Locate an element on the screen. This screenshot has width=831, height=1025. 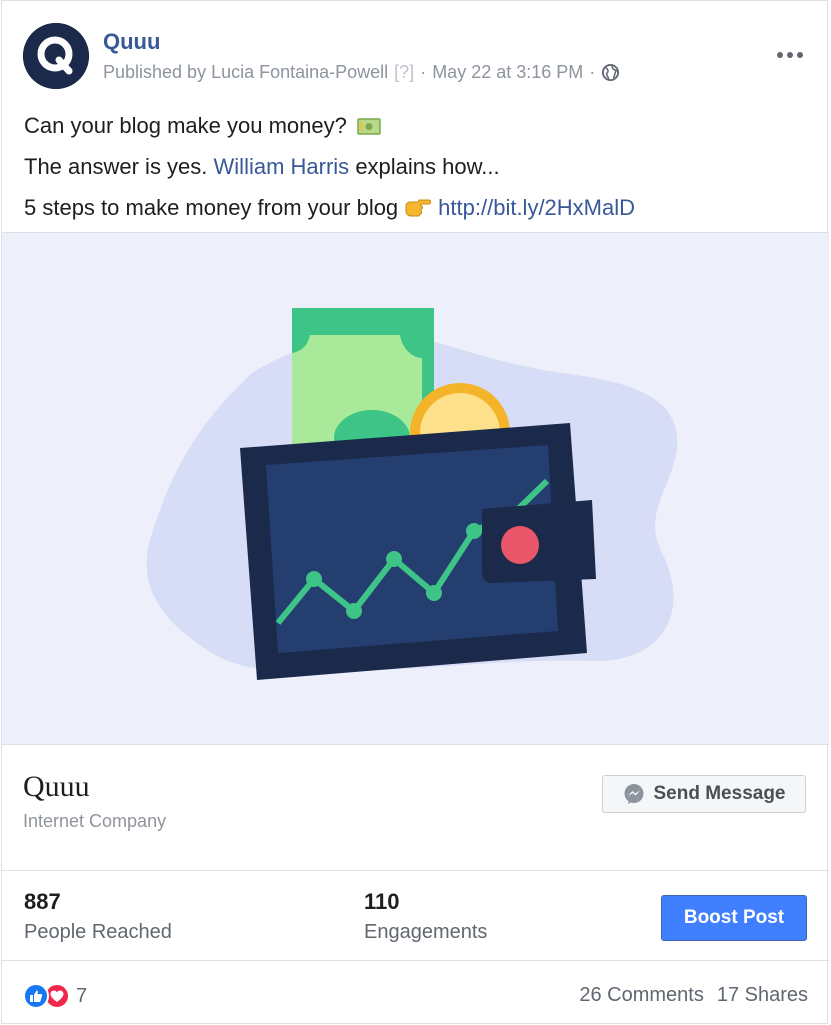
post-timestamp: May 22 at 3:16 PM is located at coordinates (507, 72).